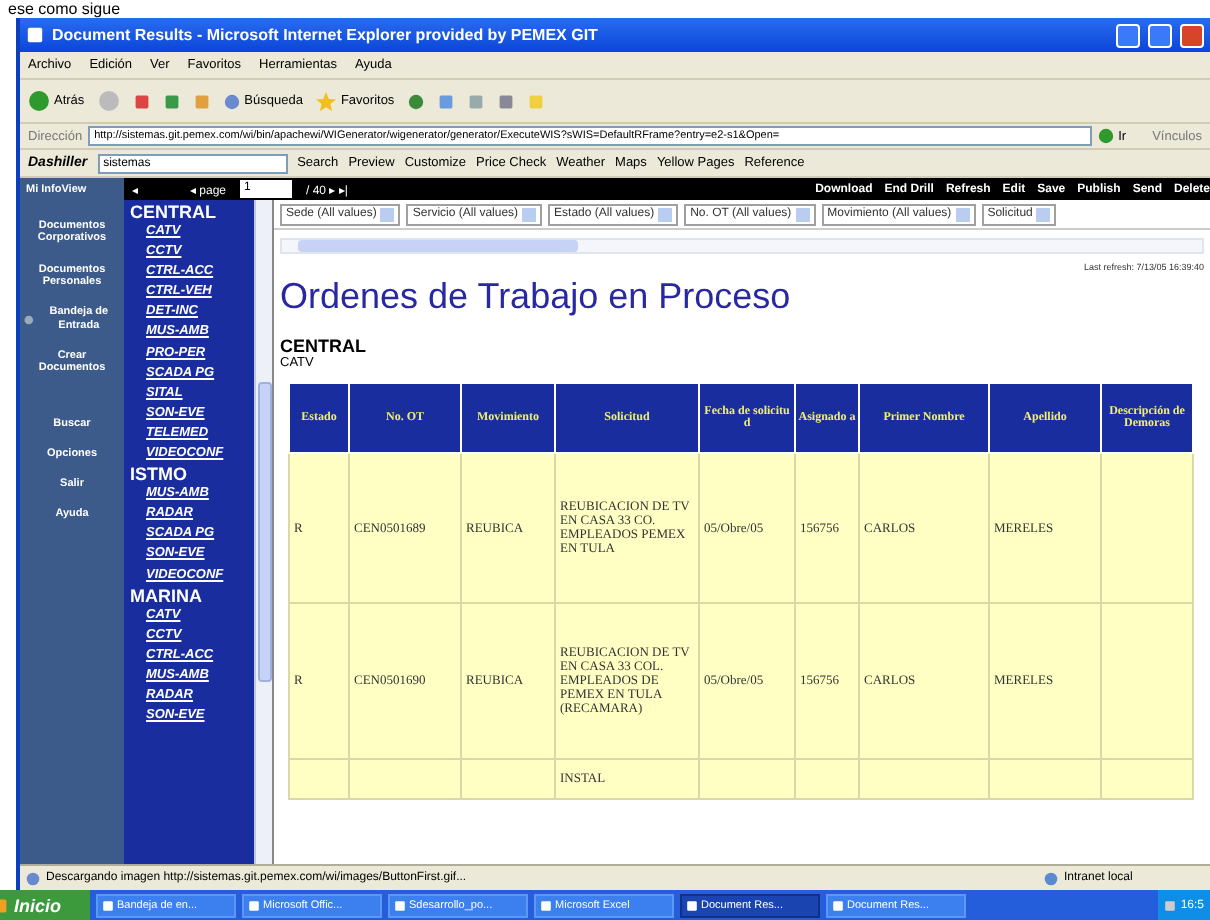 The image size is (1210, 920). What do you see at coordinates (324, 346) in the screenshot?
I see `group-heading: CENTRAL` at bounding box center [324, 346].